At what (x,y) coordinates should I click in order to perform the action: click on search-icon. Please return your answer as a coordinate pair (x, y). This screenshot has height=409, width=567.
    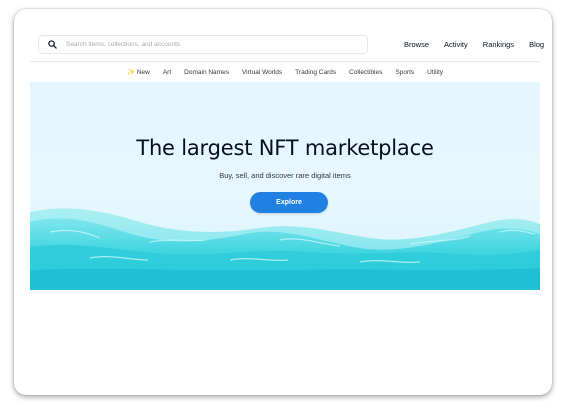
    Looking at the image, I should click on (52, 44).